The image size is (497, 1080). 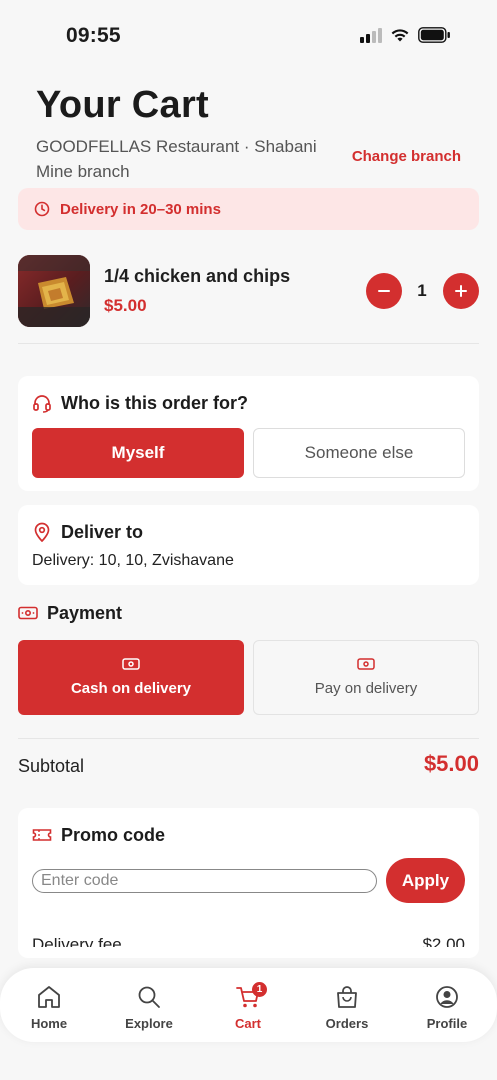 What do you see at coordinates (371, 35) in the screenshot?
I see `cellular-signal-icon` at bounding box center [371, 35].